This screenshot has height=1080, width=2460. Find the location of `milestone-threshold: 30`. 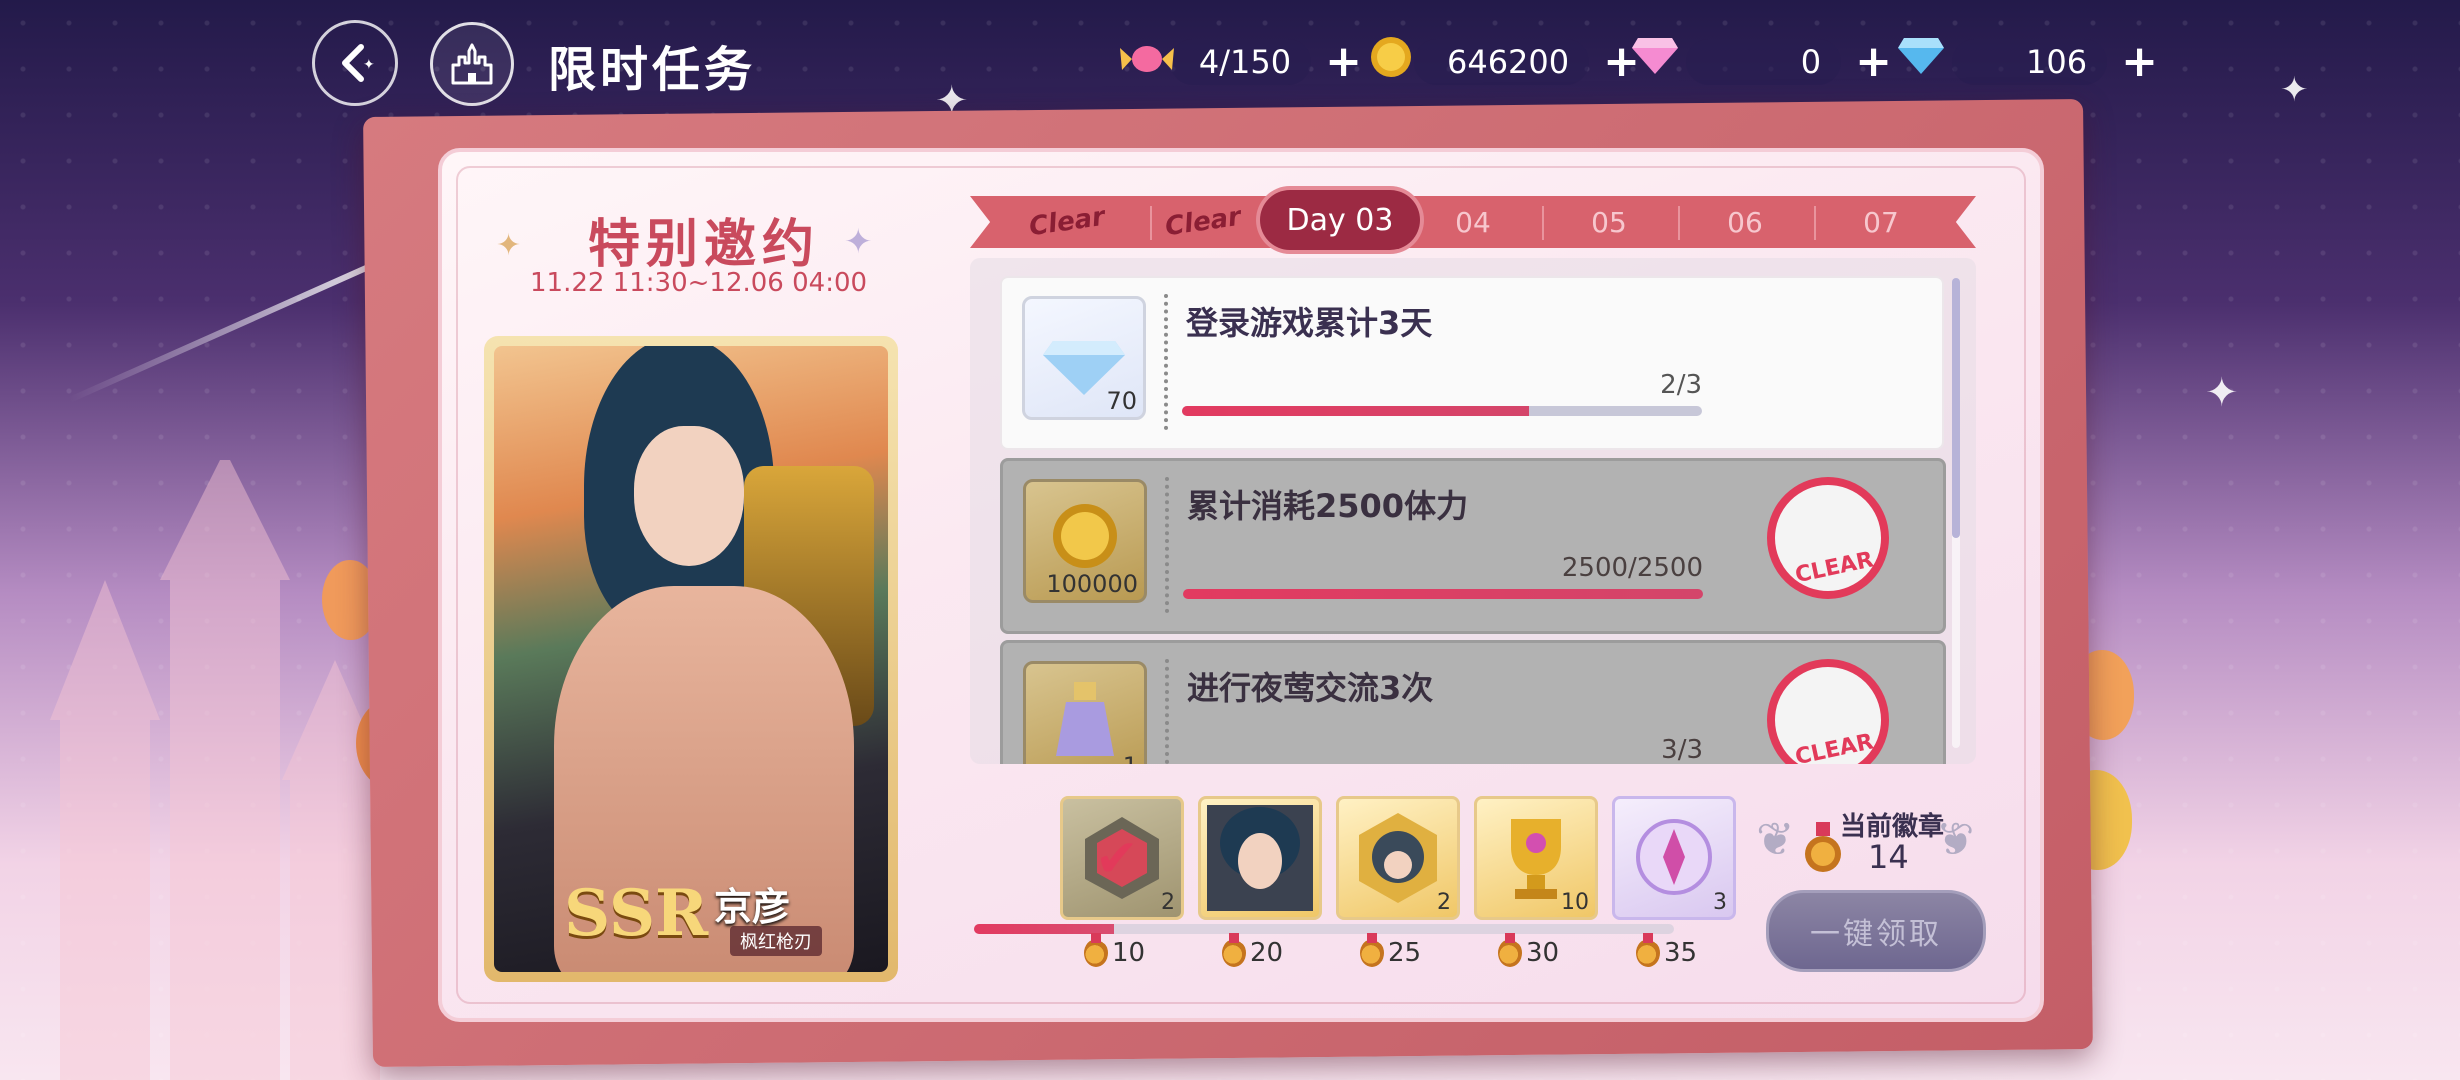

milestone-threshold: 30 is located at coordinates (1528, 950).